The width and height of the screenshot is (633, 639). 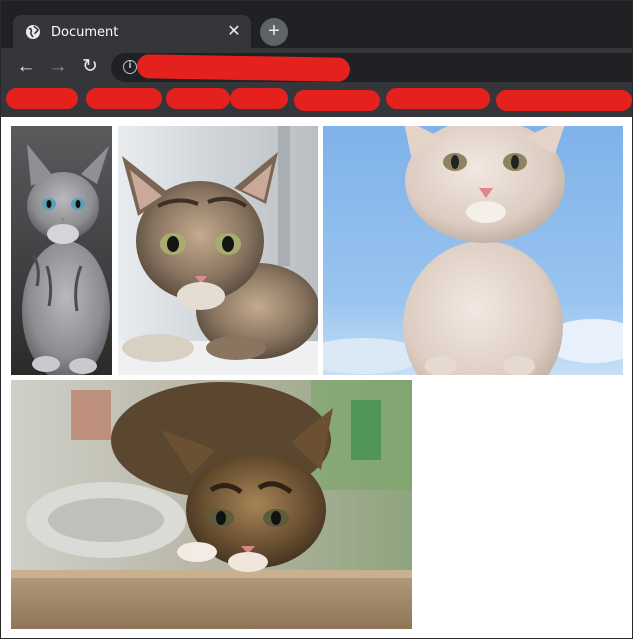 I want to click on reload-button: ↻, so click(x=90, y=67).